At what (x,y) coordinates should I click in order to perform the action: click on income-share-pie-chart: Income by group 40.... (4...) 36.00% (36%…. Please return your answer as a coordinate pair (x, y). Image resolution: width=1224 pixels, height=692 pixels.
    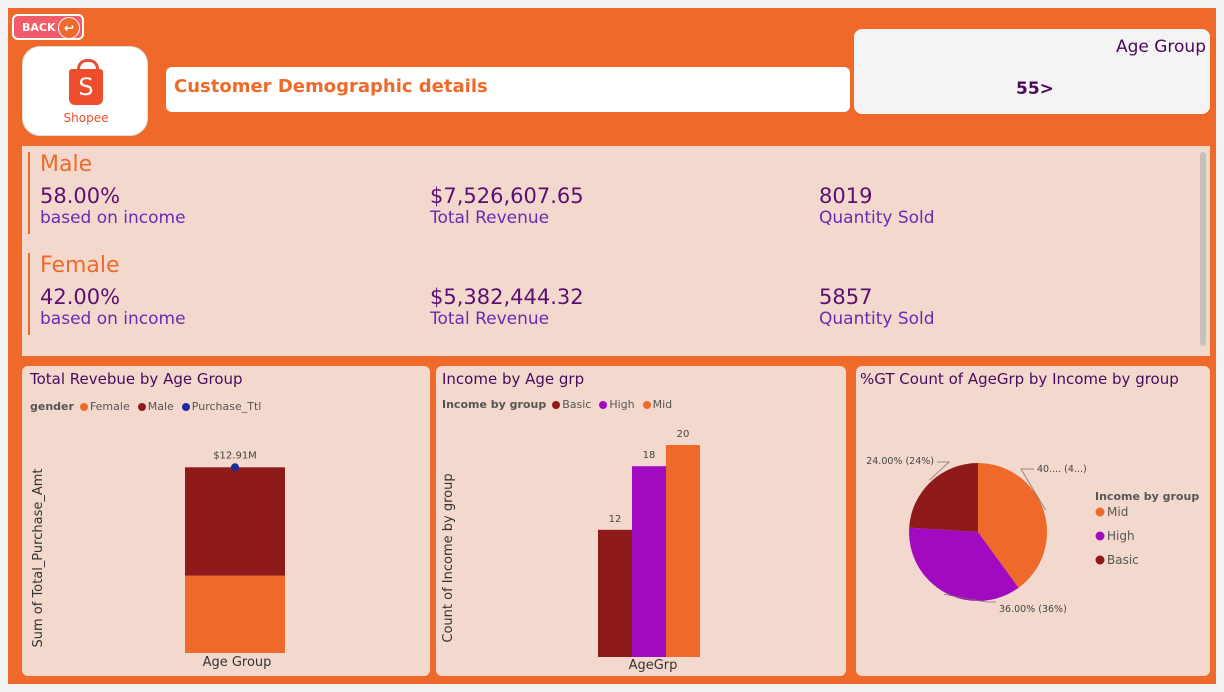
    Looking at the image, I should click on (1032, 535).